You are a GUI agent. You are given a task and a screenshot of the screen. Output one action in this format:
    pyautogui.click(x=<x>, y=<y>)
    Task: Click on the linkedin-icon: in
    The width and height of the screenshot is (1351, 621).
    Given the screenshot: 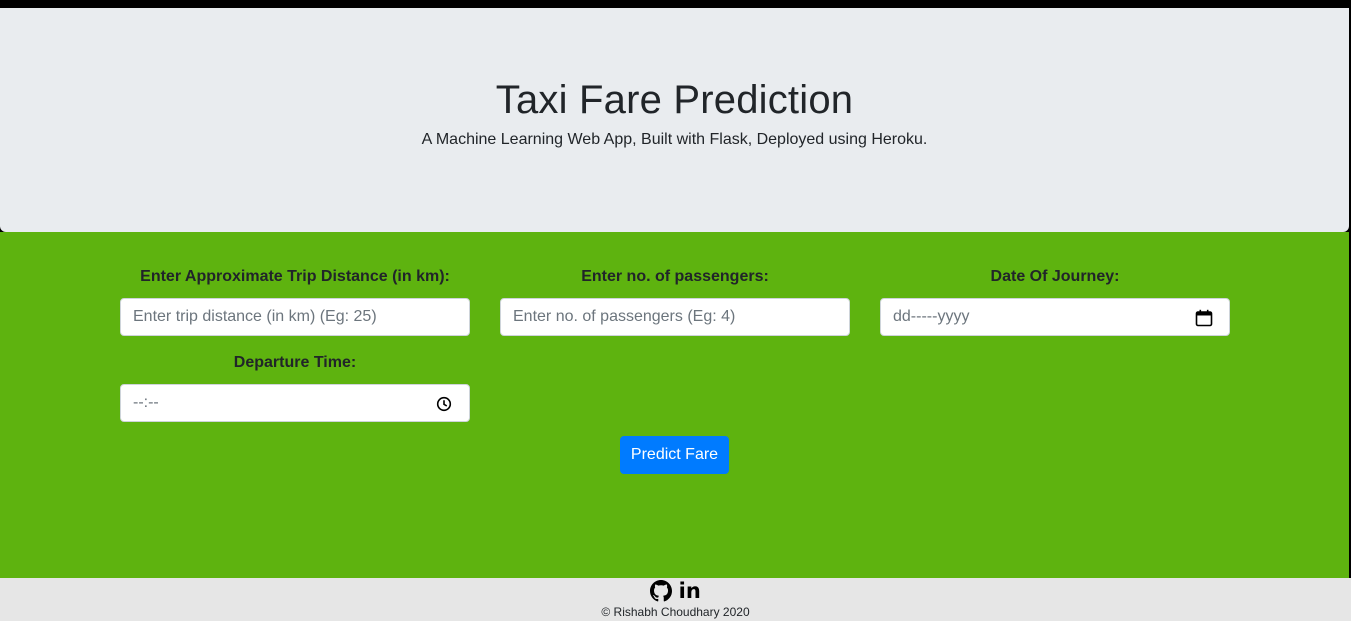 What is the action you would take?
    pyautogui.click(x=690, y=591)
    